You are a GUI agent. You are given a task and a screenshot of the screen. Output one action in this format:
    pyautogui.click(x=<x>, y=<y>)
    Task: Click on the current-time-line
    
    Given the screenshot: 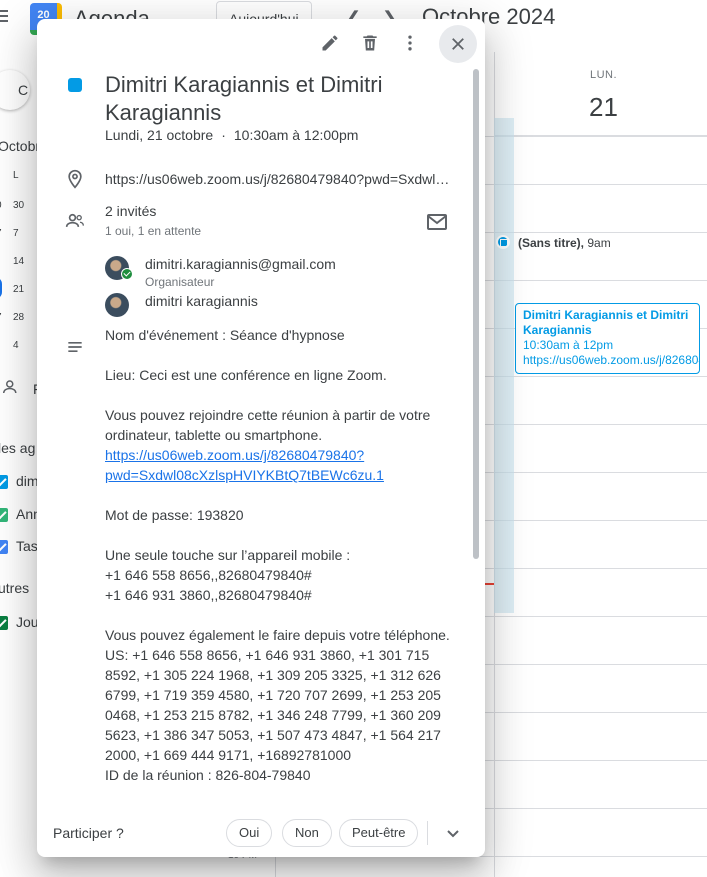 What is the action you would take?
    pyautogui.click(x=489, y=584)
    